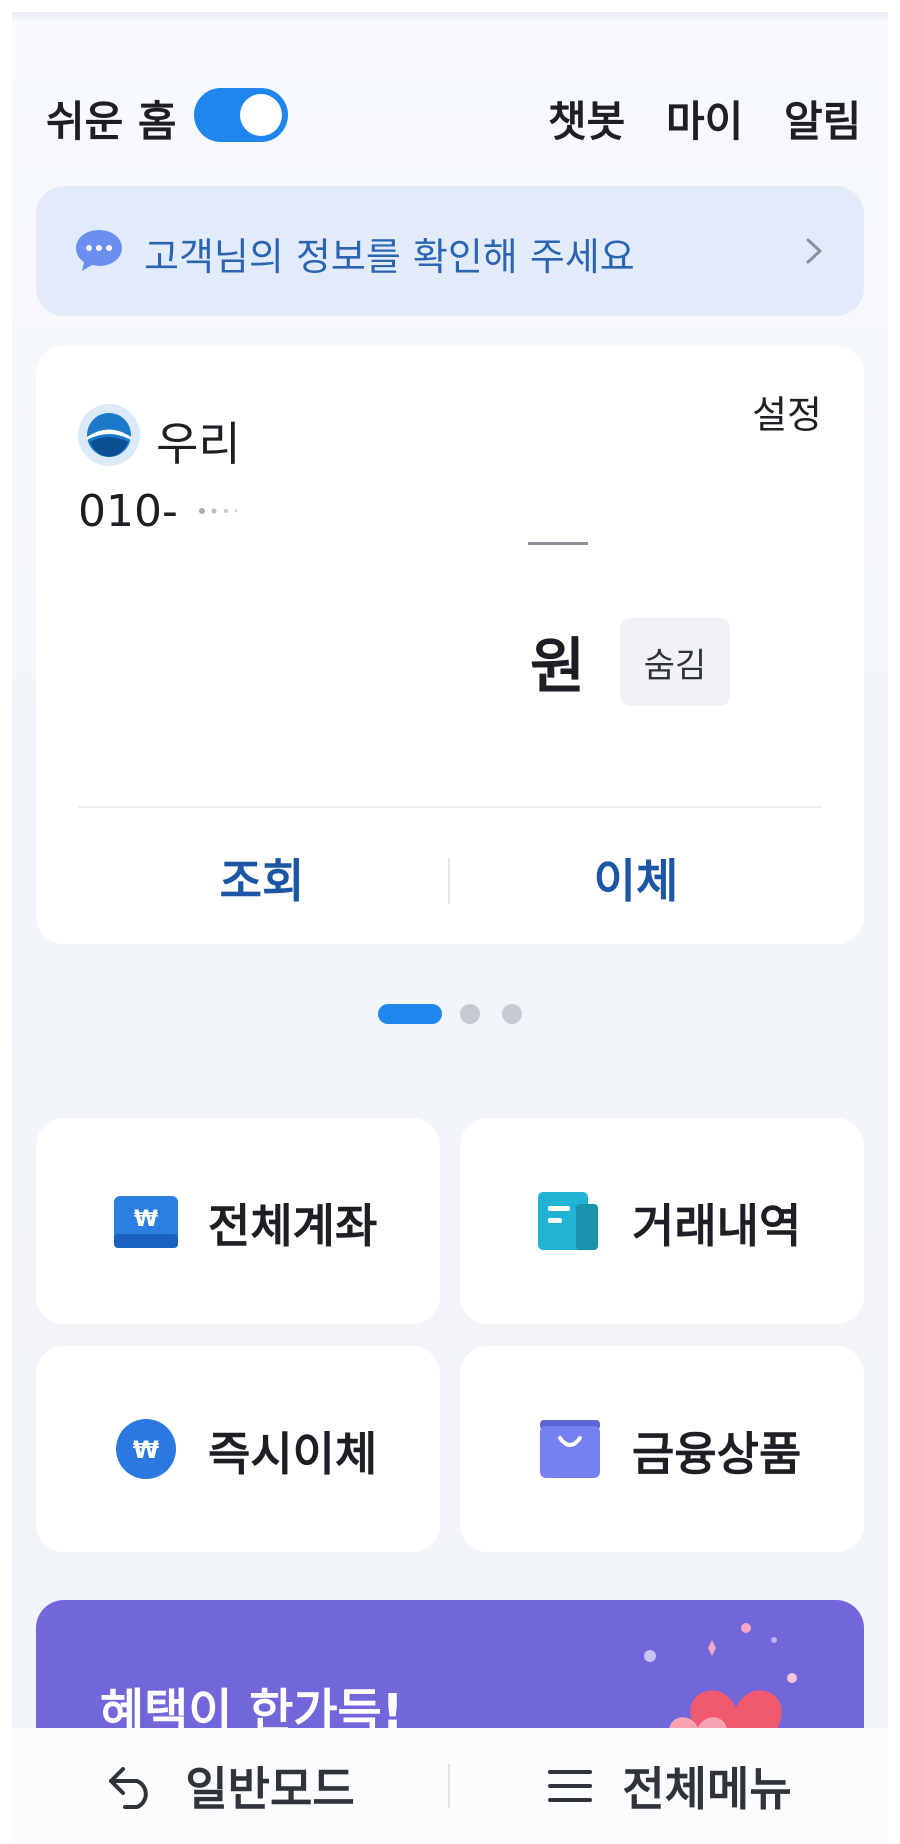 The height and width of the screenshot is (1844, 900). I want to click on toggle-knob, so click(261, 115).